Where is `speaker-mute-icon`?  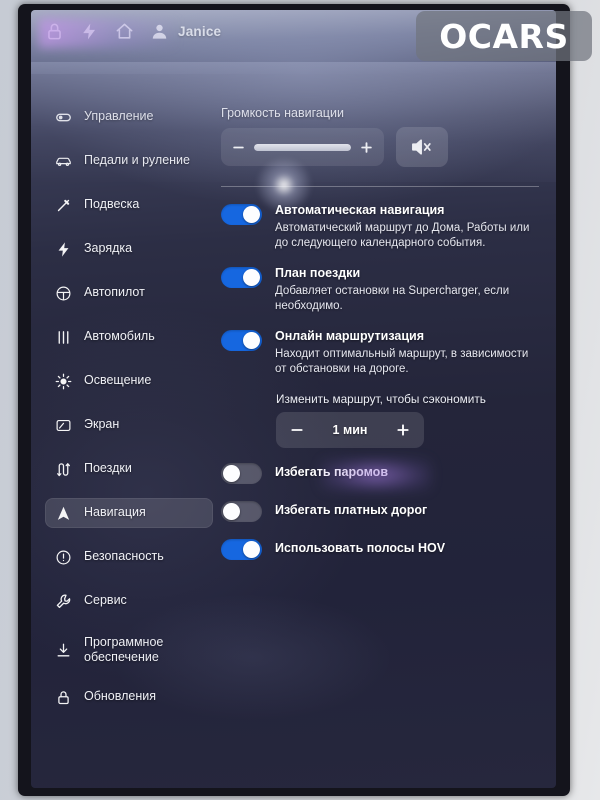 speaker-mute-icon is located at coordinates (422, 147).